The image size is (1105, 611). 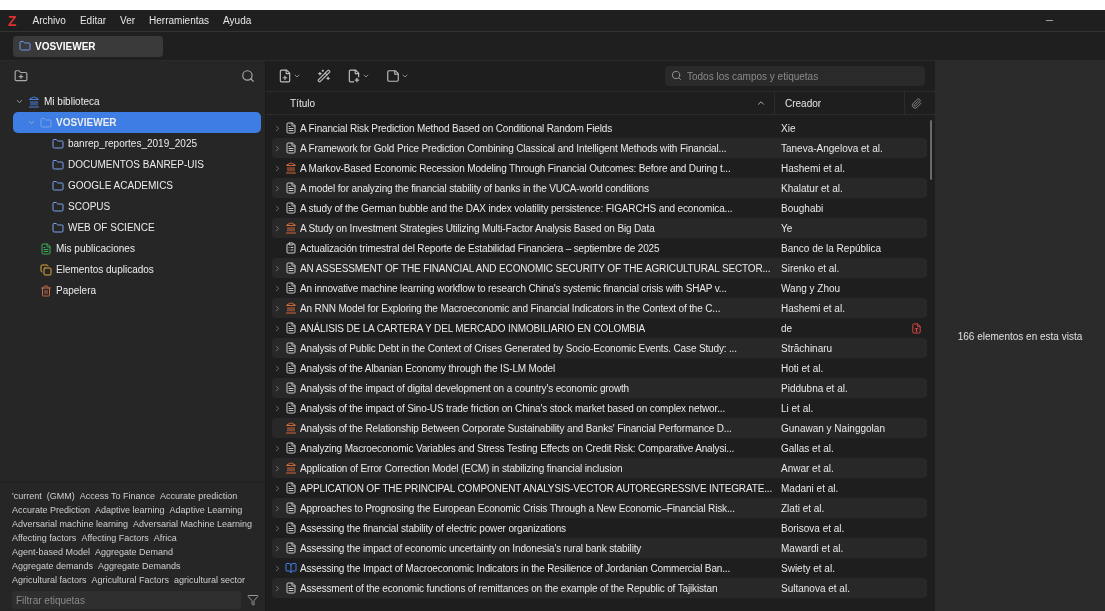 I want to click on item-row: AN ASSESSMENT OF THE FINANCIAL AND ECONOMIC SECURITY OF THE AGRICULTURAL SECTOR... Sirenko et al., so click(x=599, y=268).